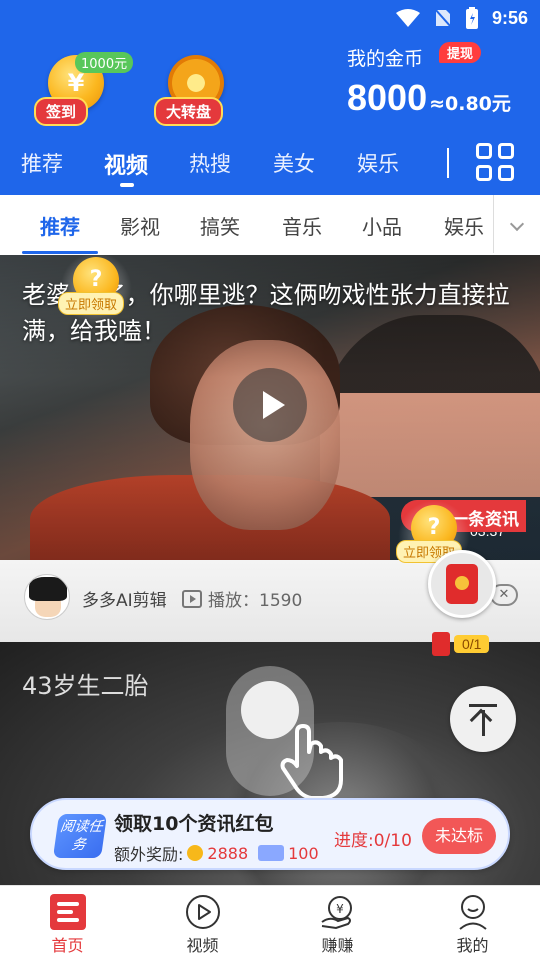 Image resolution: width=540 pixels, height=960 pixels. What do you see at coordinates (303, 853) in the screenshot?
I see `ticket-reward: 100` at bounding box center [303, 853].